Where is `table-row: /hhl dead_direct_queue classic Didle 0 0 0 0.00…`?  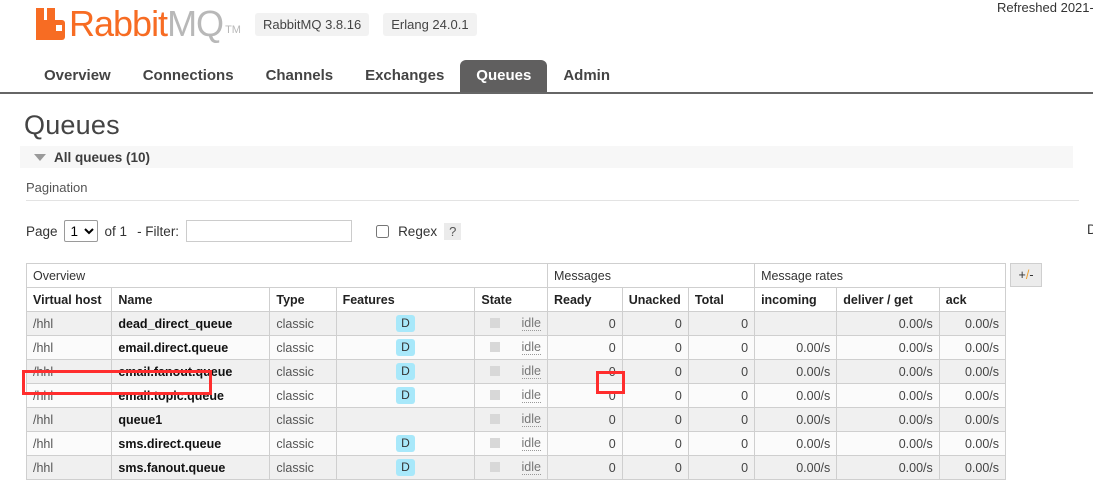
table-row: /hhl dead_direct_queue classic Didle 0 0 0 0.00… is located at coordinates (516, 323).